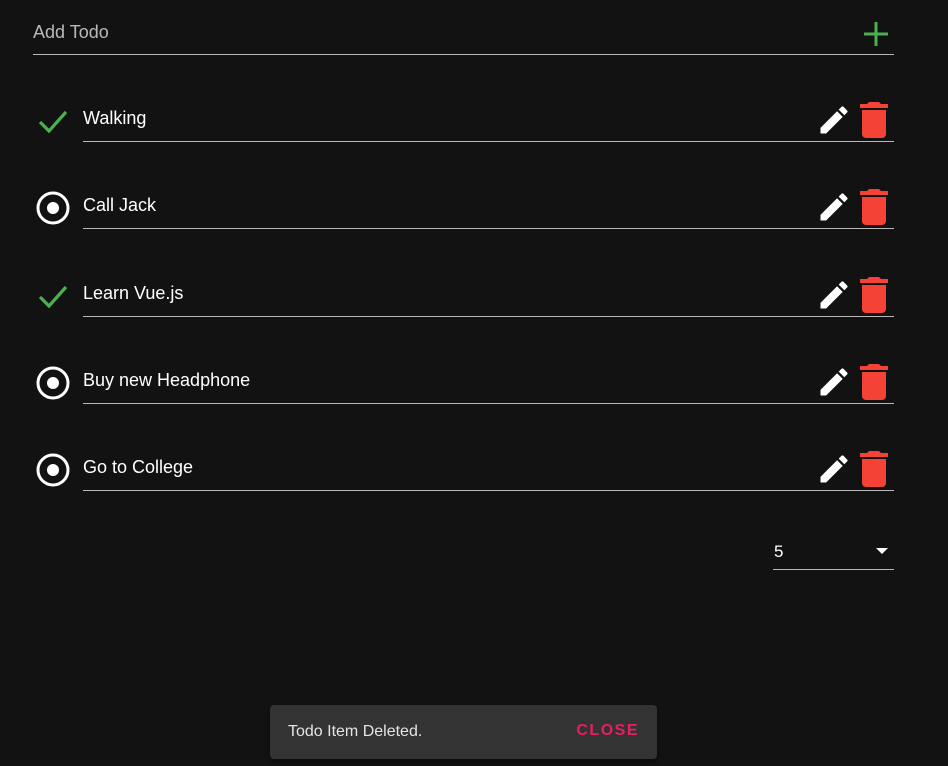 This screenshot has height=766, width=948. What do you see at coordinates (138, 467) in the screenshot?
I see `todo-text: Go to College` at bounding box center [138, 467].